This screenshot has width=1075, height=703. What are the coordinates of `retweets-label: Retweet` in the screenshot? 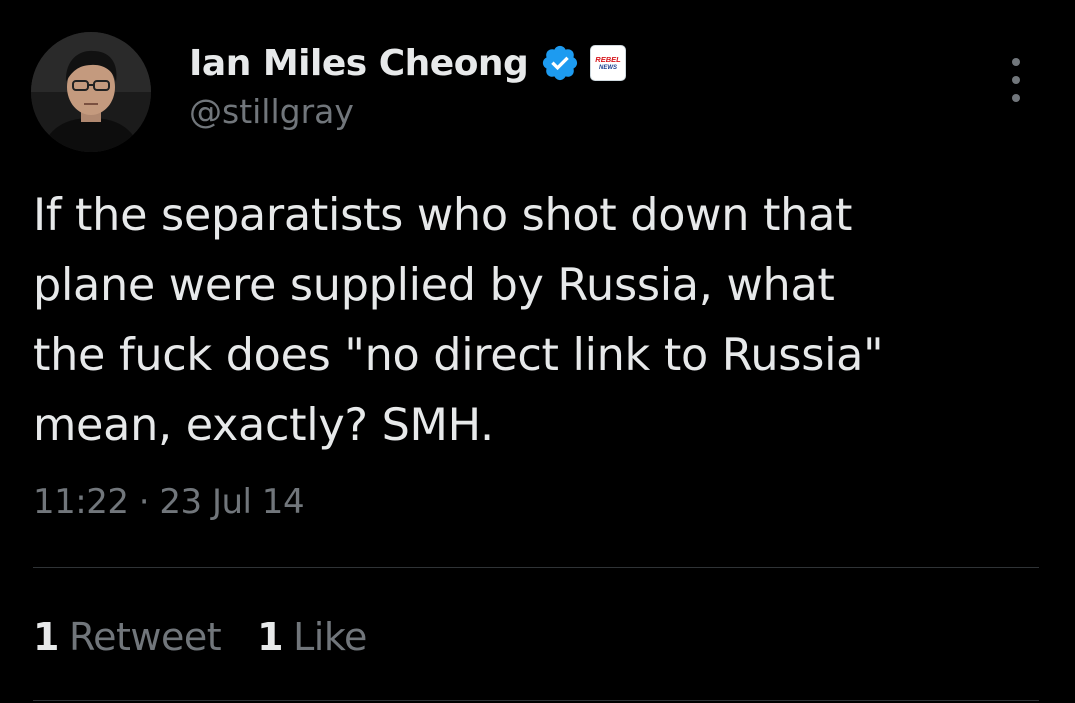 It's located at (145, 637).